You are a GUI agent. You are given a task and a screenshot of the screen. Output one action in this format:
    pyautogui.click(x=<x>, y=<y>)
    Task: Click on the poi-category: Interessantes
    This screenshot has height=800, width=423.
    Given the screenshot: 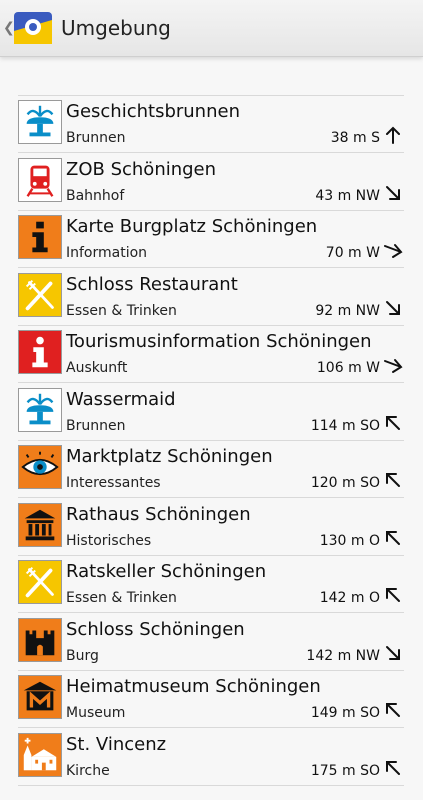 What is the action you would take?
    pyautogui.click(x=113, y=483)
    